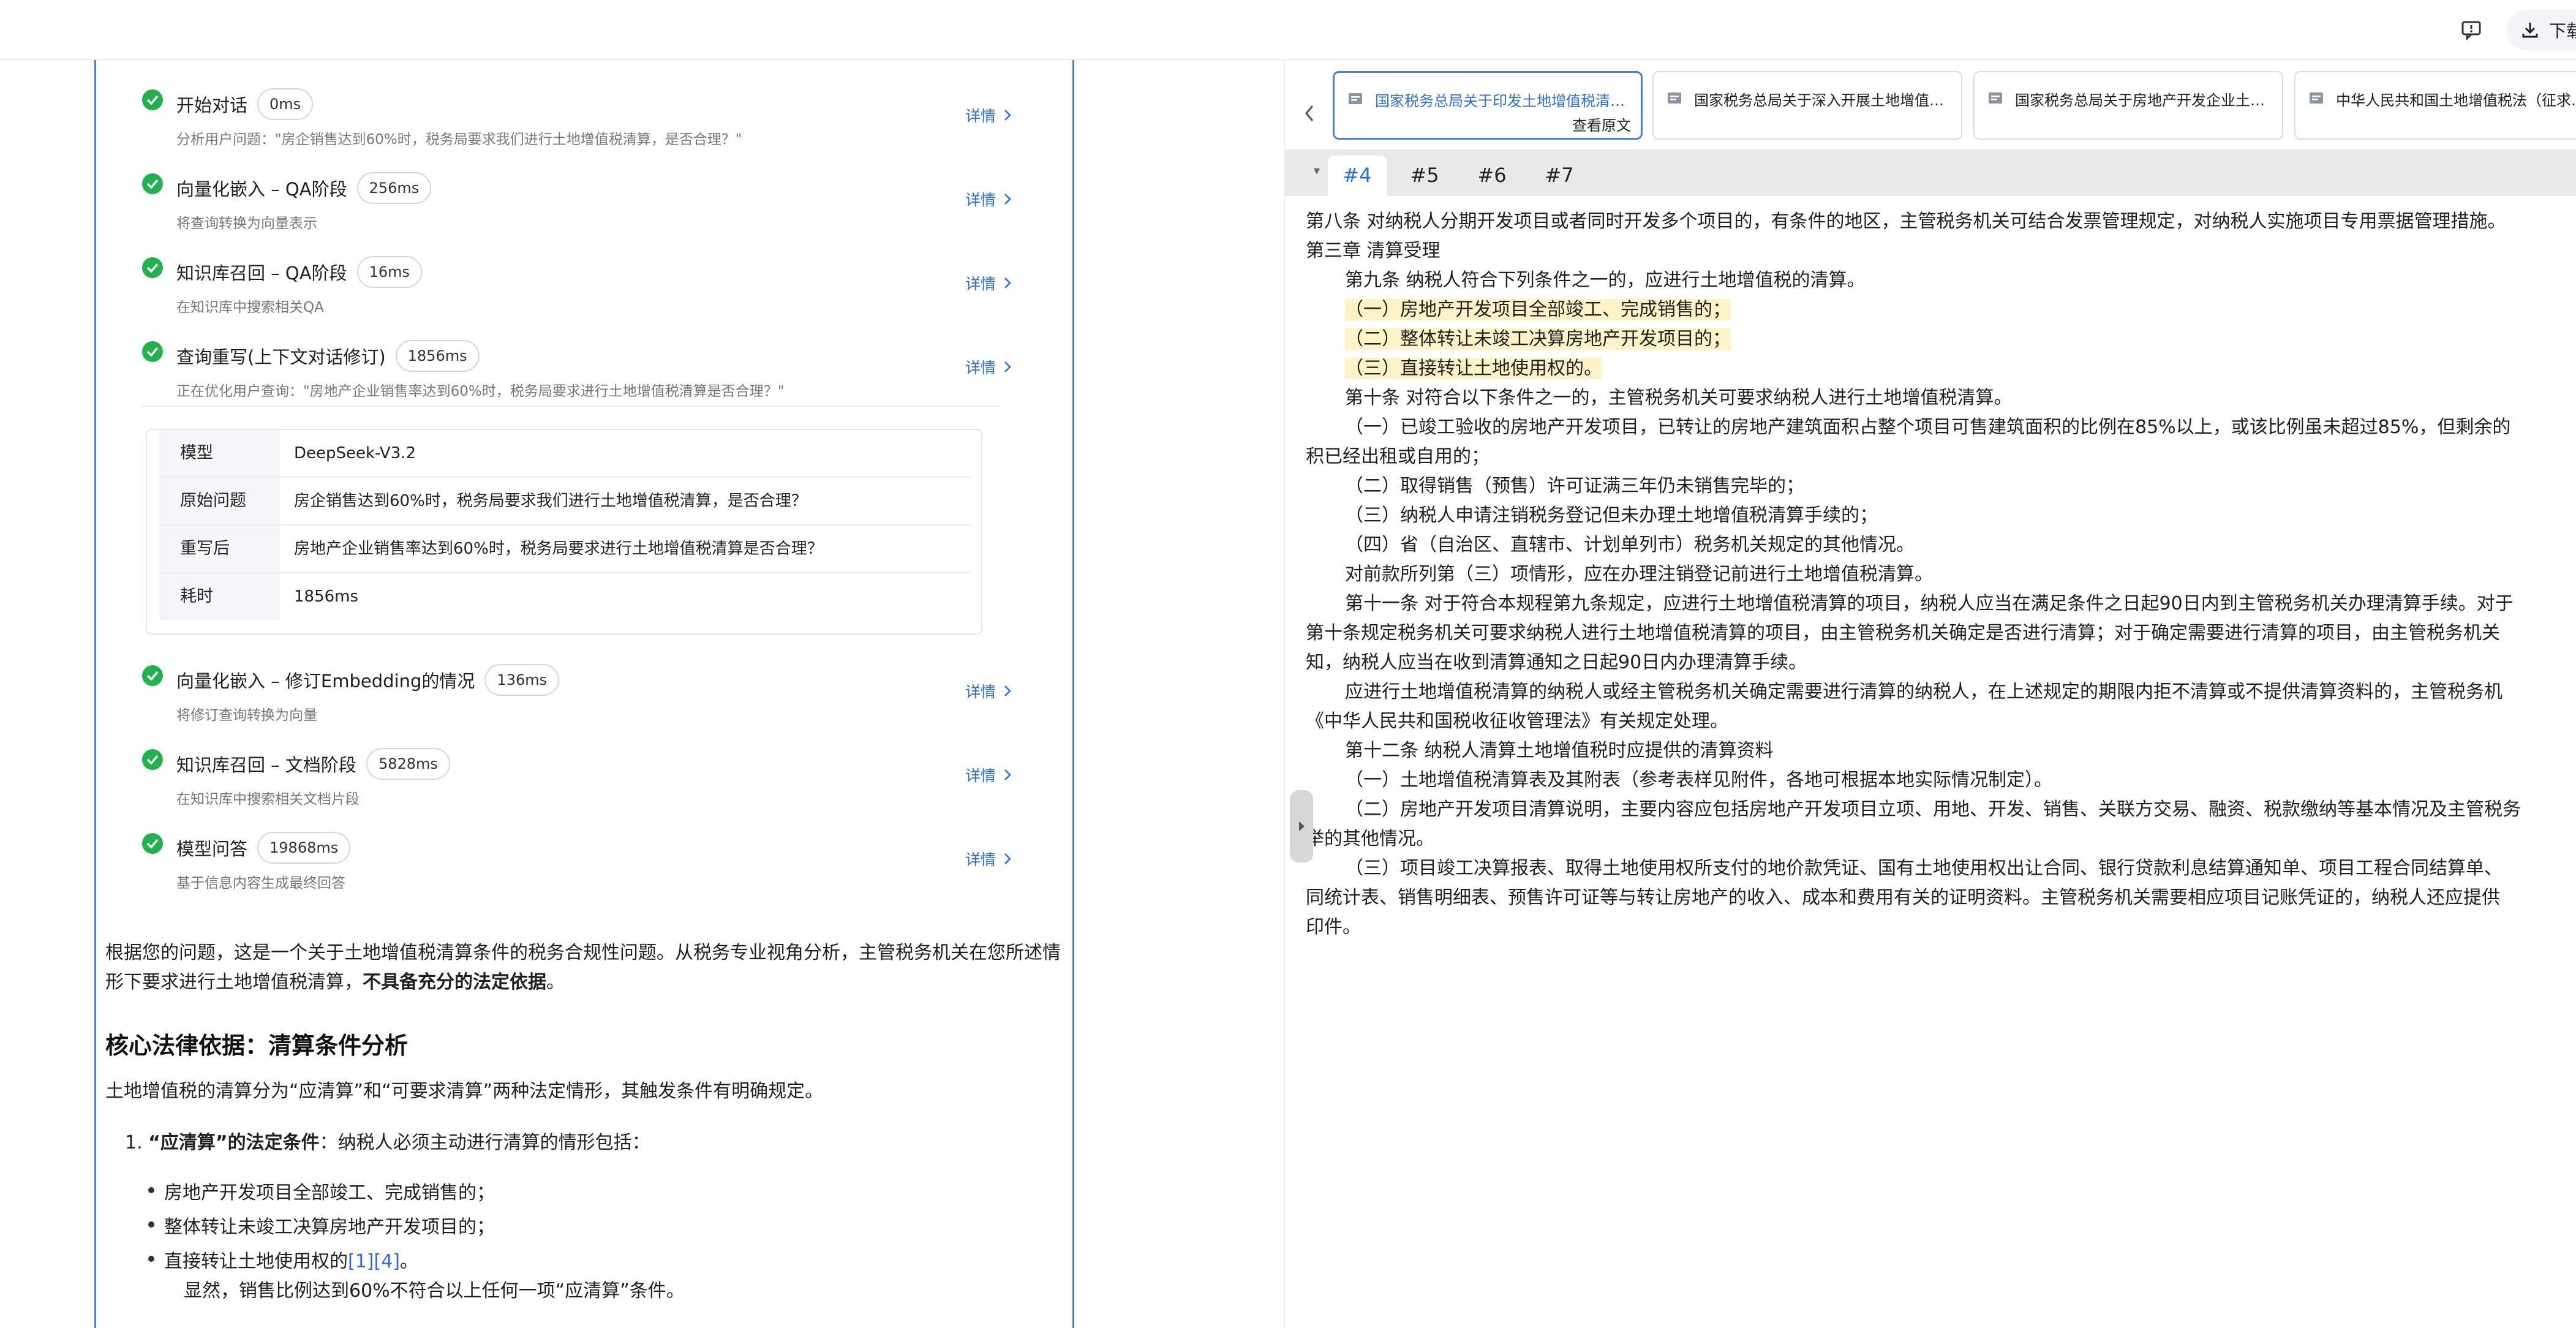  Describe the element at coordinates (283, 1260) in the screenshot. I see `list-item: 直接转让土地使用权的[1][4]。` at that location.